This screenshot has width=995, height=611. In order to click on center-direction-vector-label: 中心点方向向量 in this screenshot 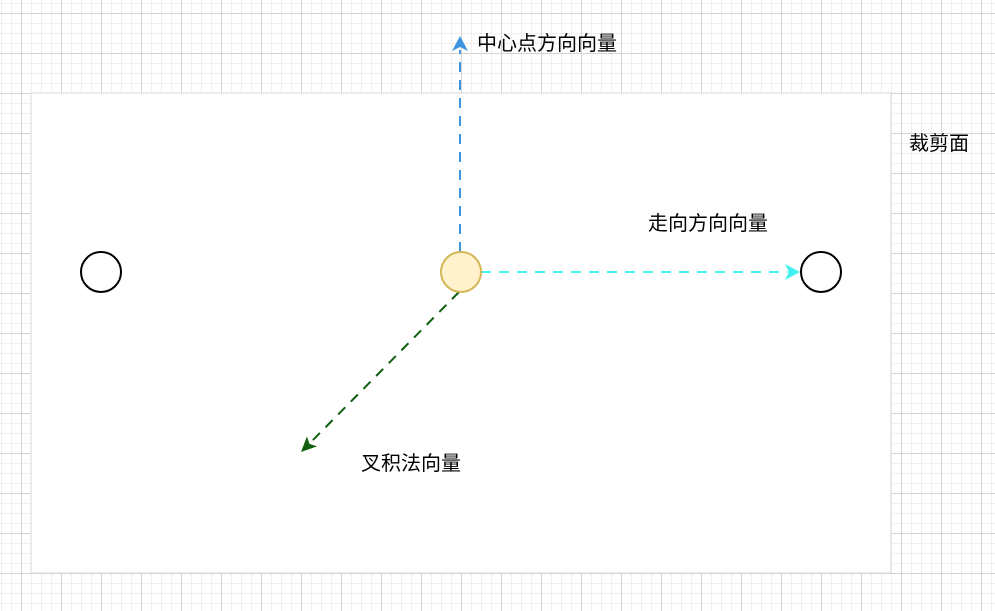, I will do `click(547, 43)`.